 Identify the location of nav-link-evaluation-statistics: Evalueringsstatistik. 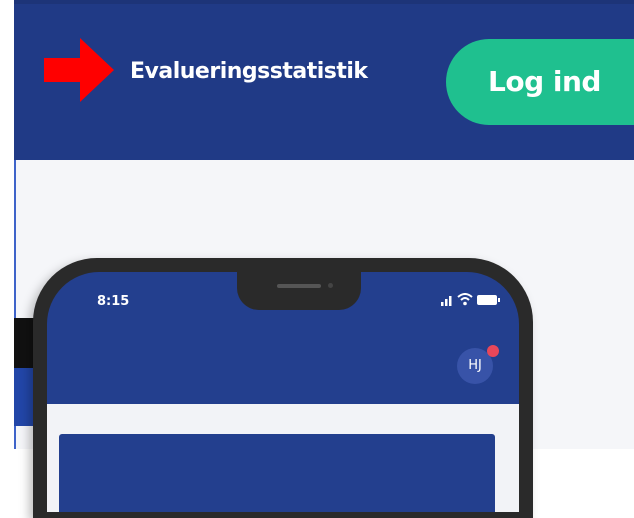
(249, 71).